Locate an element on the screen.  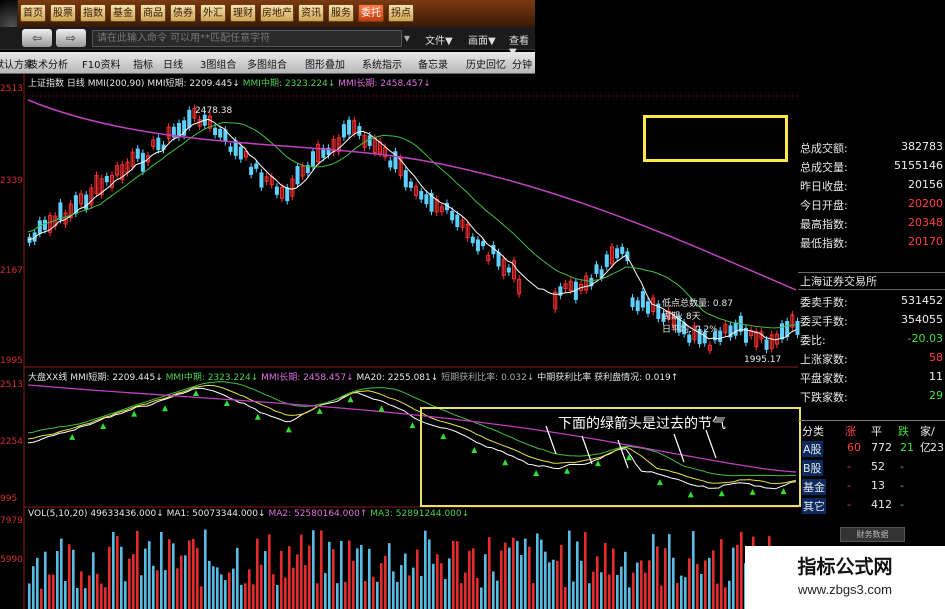
y-axis-label: 5990 is located at coordinates (11, 560).